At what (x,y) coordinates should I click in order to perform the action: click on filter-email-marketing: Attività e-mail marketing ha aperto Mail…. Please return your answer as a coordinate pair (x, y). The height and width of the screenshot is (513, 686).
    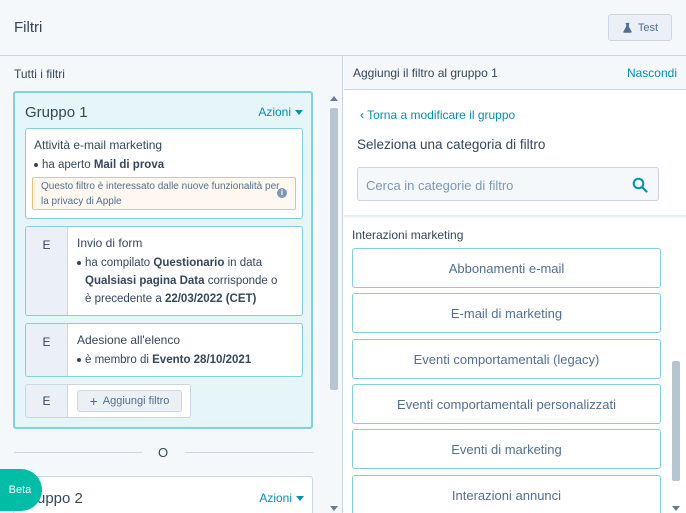
    Looking at the image, I should click on (164, 173).